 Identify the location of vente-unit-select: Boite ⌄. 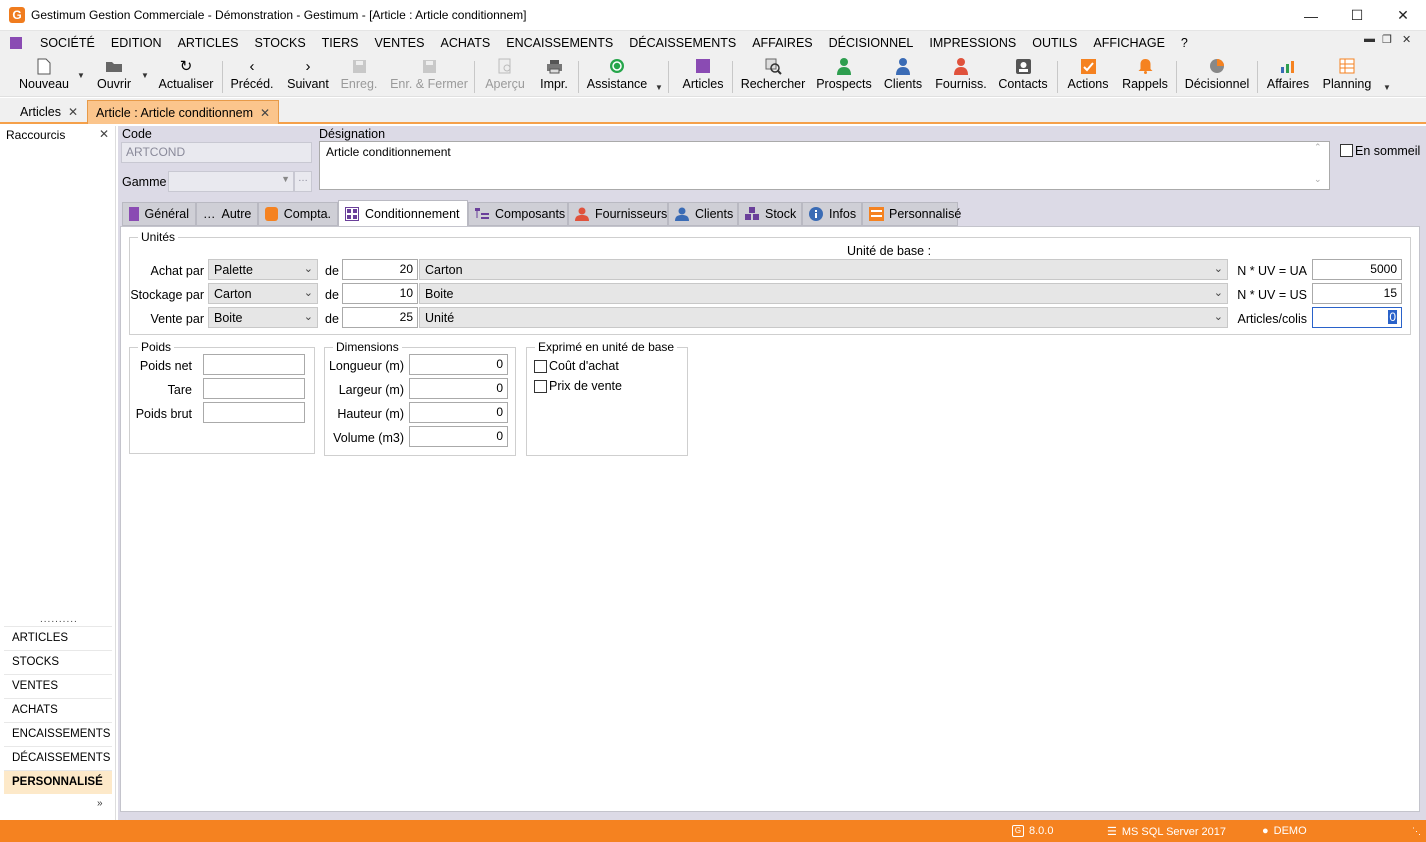
(263, 317).